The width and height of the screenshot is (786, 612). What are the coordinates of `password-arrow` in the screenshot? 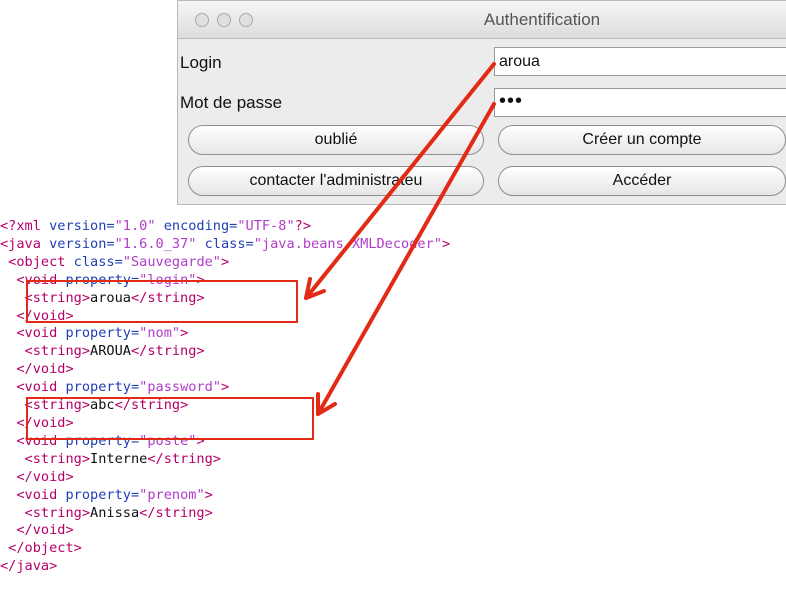 It's located at (406, 259).